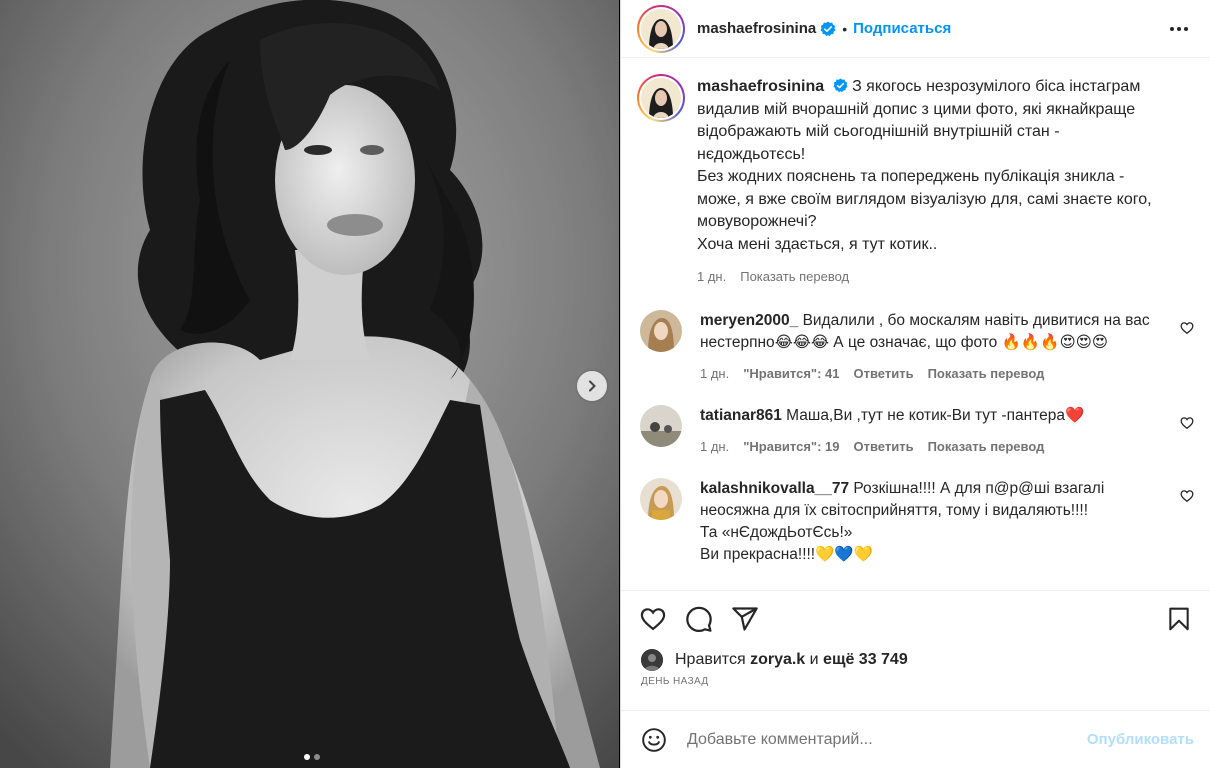  I want to click on caption-line: Хоча мені здається, я тут котик.., so click(817, 244).